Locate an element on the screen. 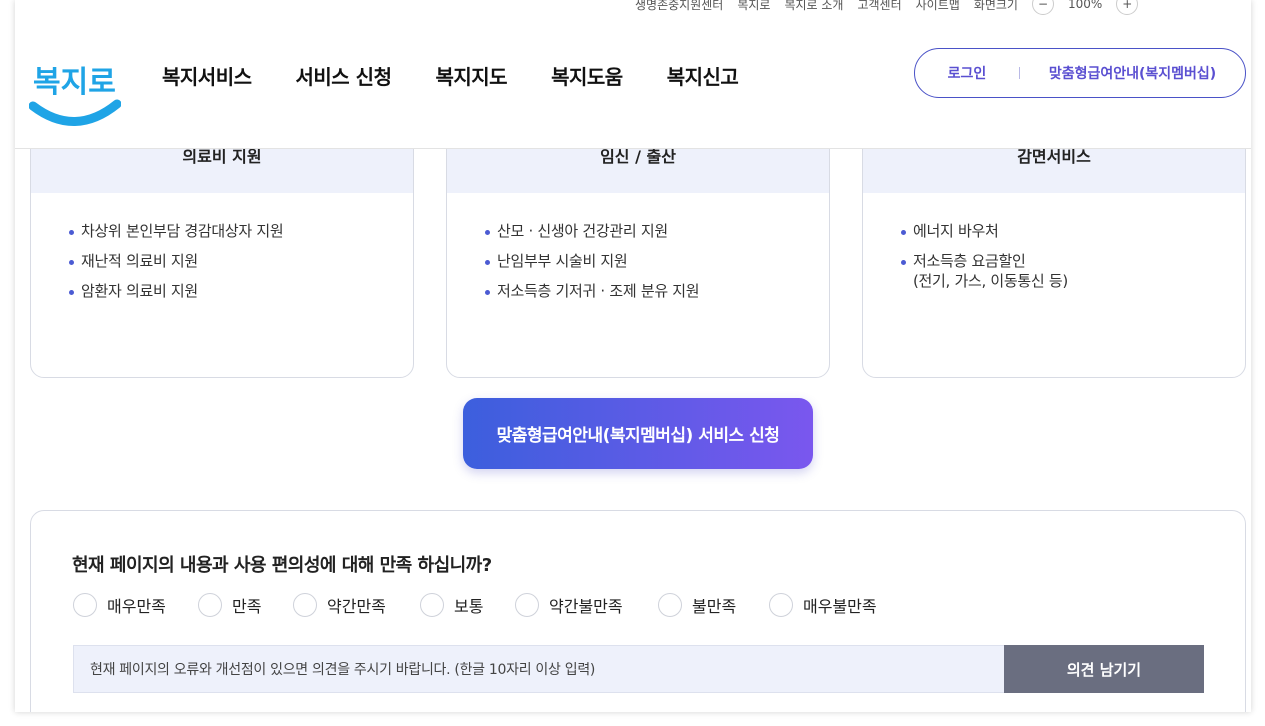 The image size is (1265, 726). survey-question: 현재 페이지의 내용과 사용 편의성에 대해 만족 하십니까? is located at coordinates (282, 565).